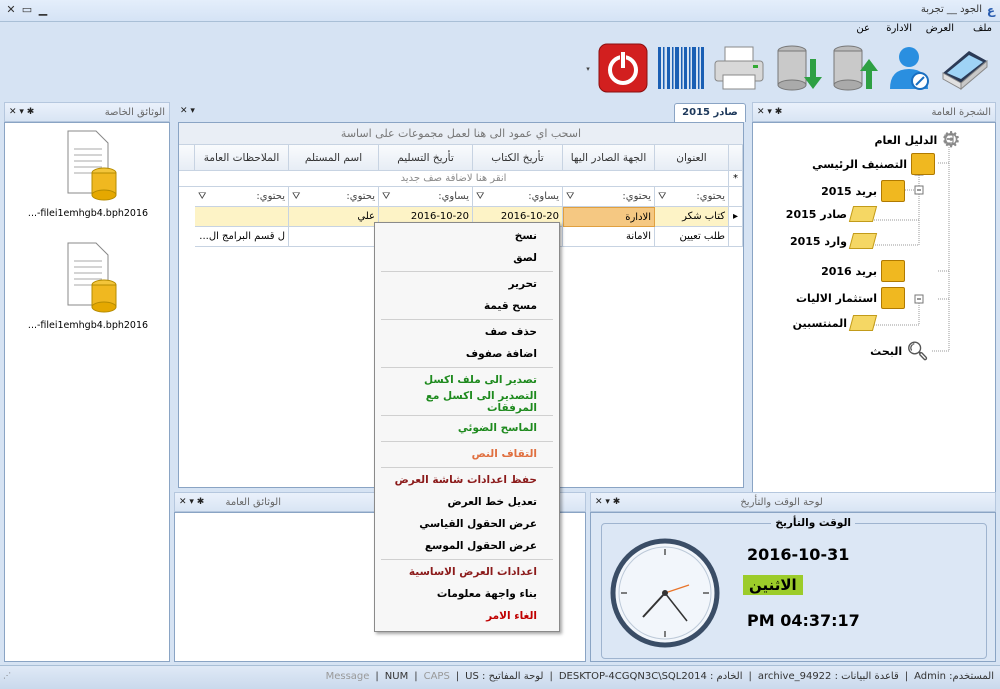 This screenshot has height=689, width=1000. I want to click on filter-operator: يساوي:, so click(453, 196).